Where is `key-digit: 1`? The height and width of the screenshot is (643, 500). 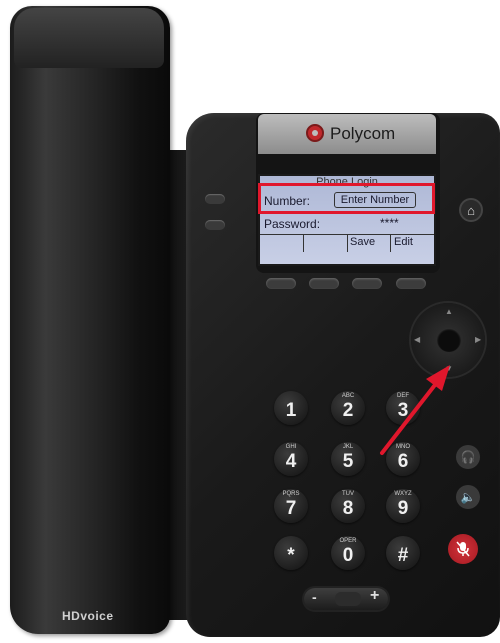 key-digit: 1 is located at coordinates (291, 410).